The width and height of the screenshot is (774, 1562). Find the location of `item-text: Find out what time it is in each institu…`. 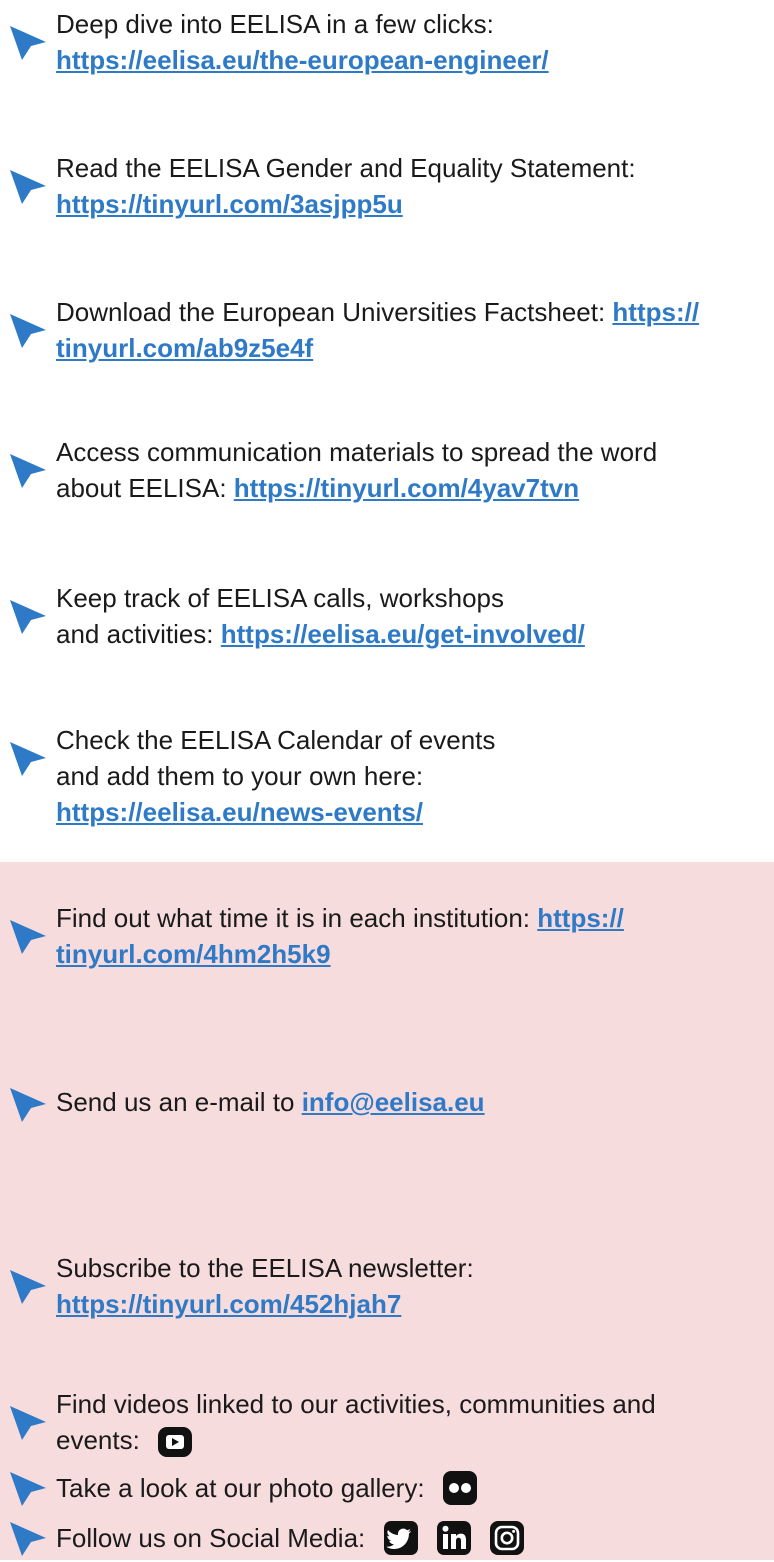

item-text: Find out what time it is in each institu… is located at coordinates (340, 936).